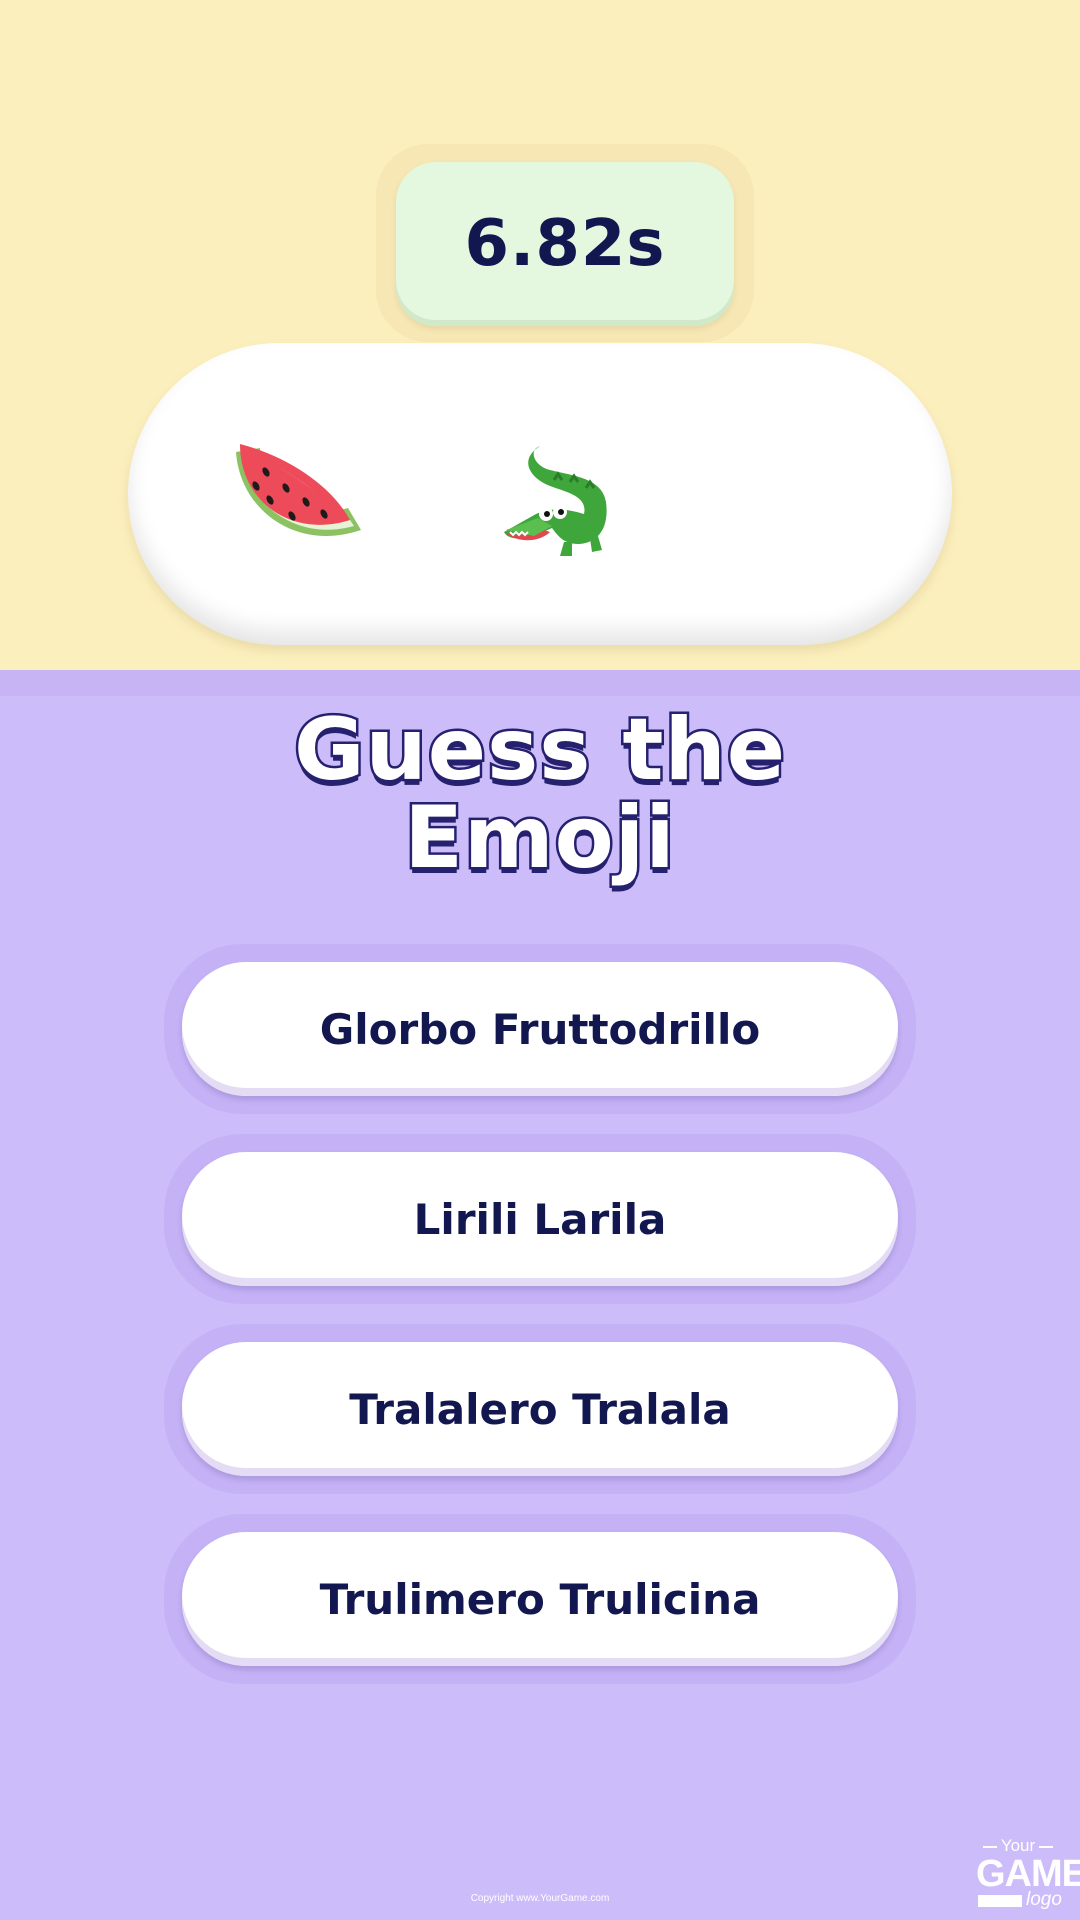  Describe the element at coordinates (540, 1029) in the screenshot. I see `answer-option-1: Glorbo Fruttodrillo` at that location.